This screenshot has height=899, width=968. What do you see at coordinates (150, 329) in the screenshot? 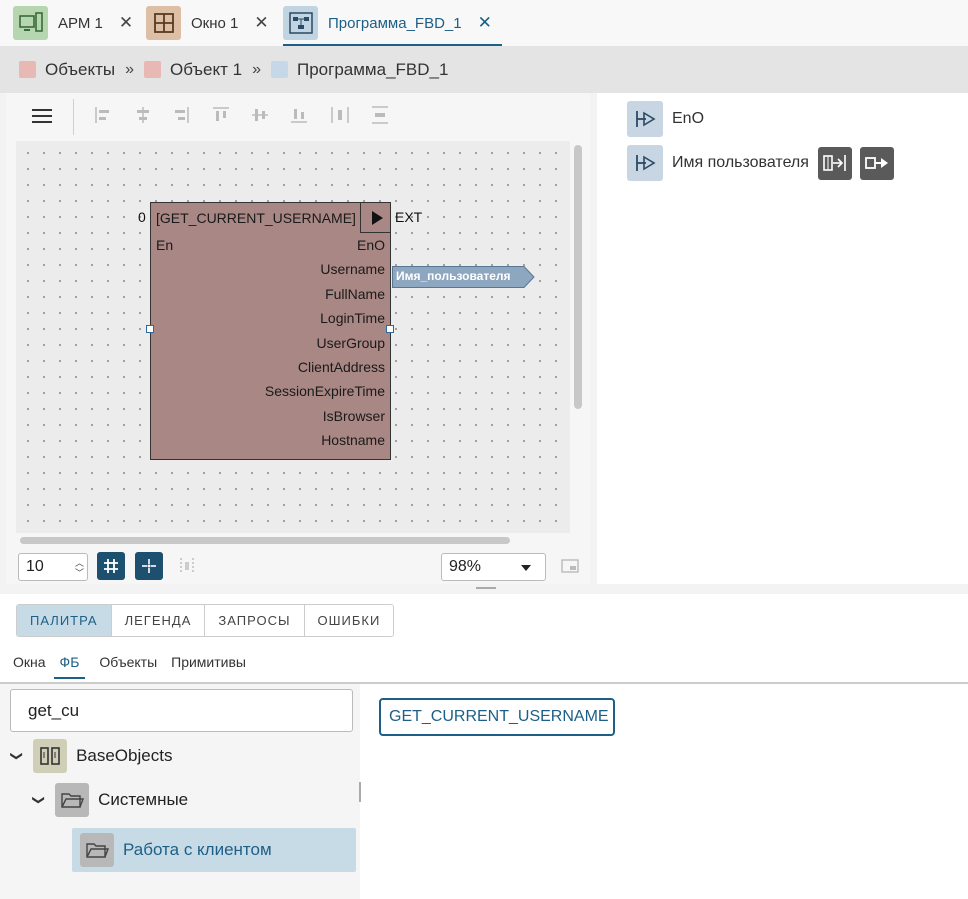
I see `resize-handle-left` at bounding box center [150, 329].